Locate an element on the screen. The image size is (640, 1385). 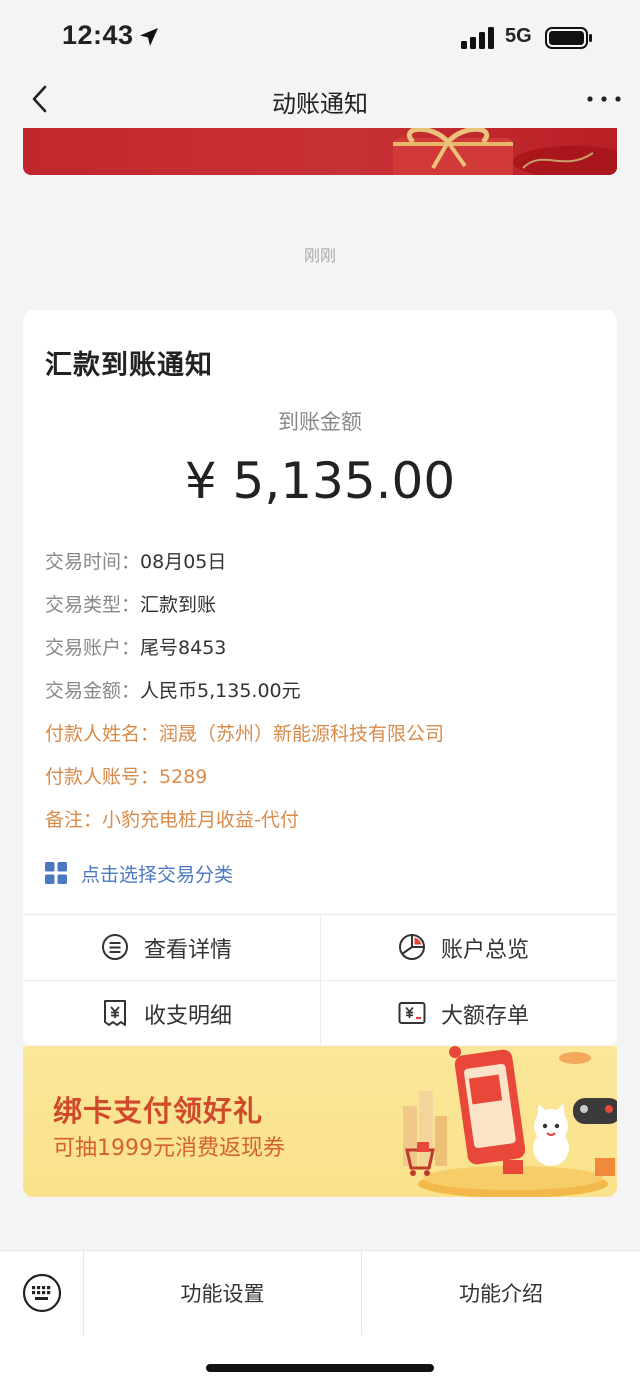
amount-value: ¥ 5,135.00 is located at coordinates (320, 481).